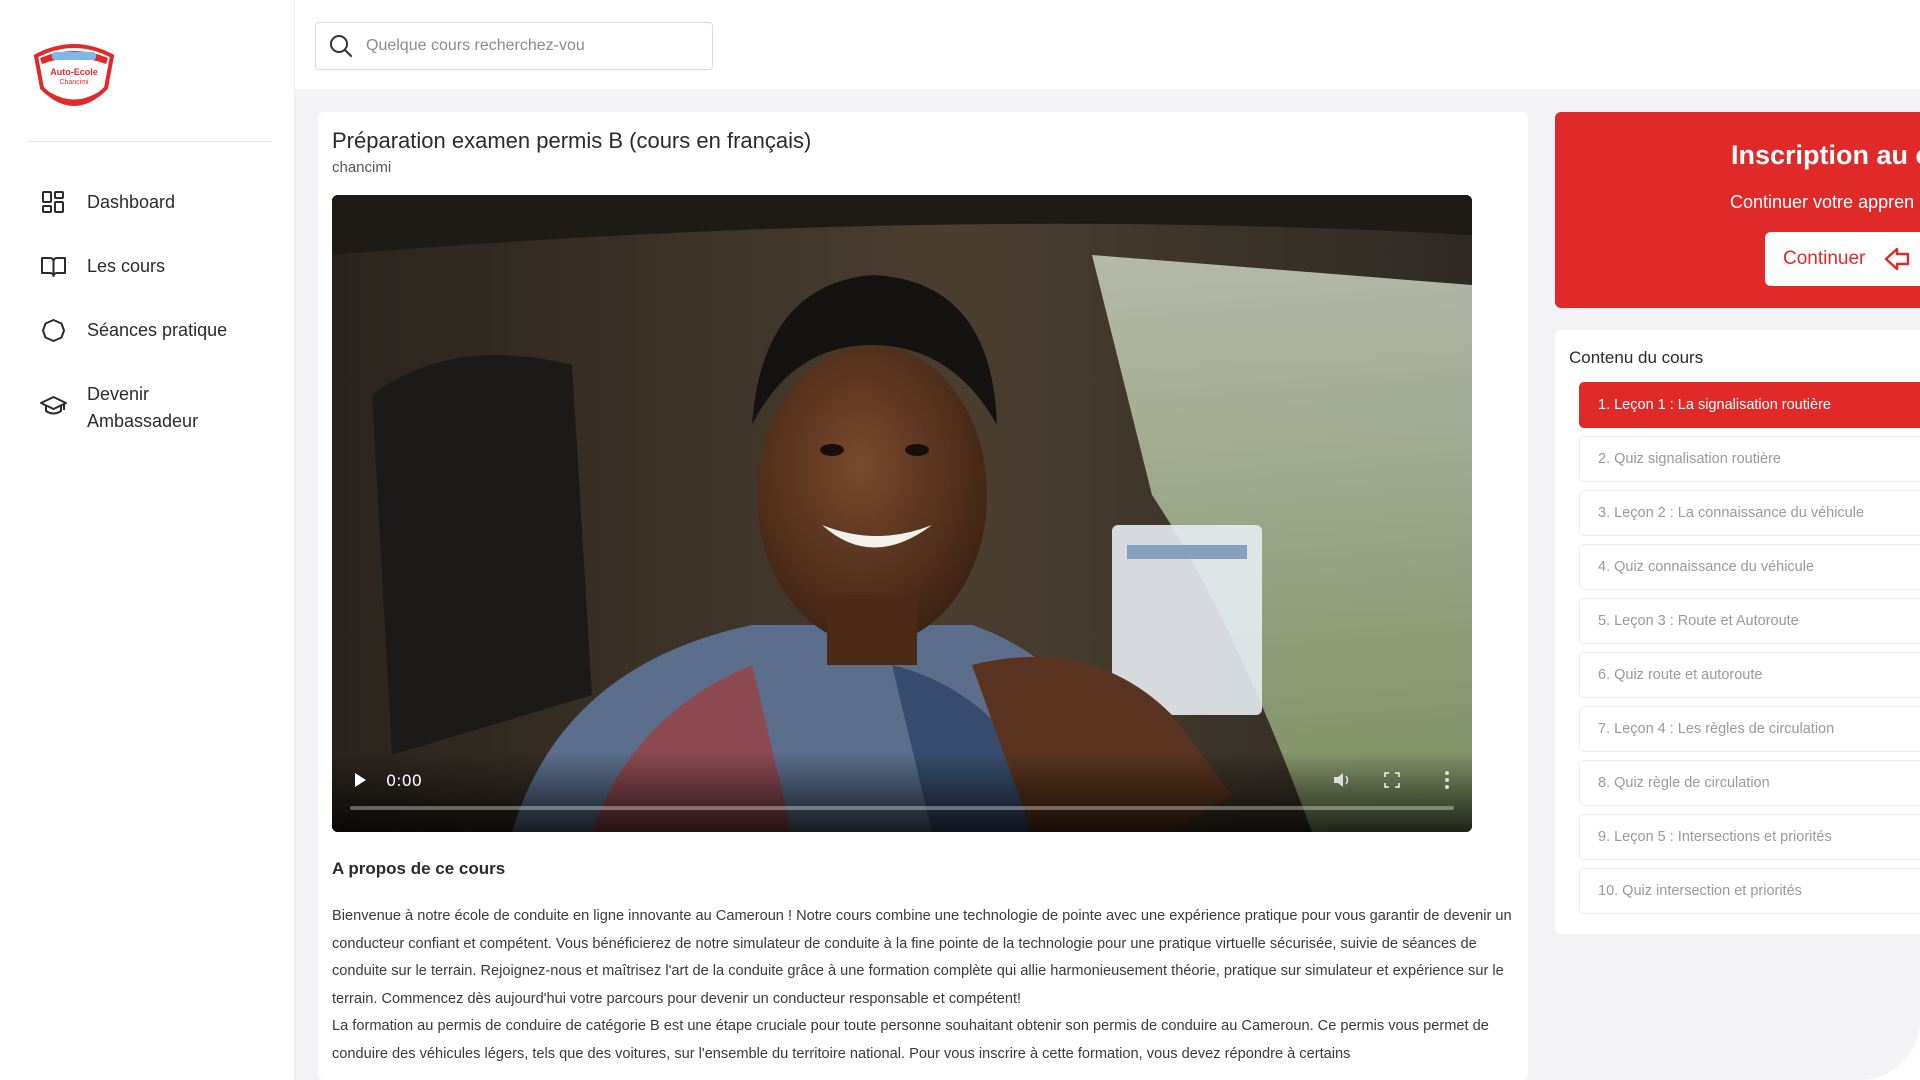 The height and width of the screenshot is (1080, 1920). What do you see at coordinates (53, 202) in the screenshot?
I see `dashboard-icon` at bounding box center [53, 202].